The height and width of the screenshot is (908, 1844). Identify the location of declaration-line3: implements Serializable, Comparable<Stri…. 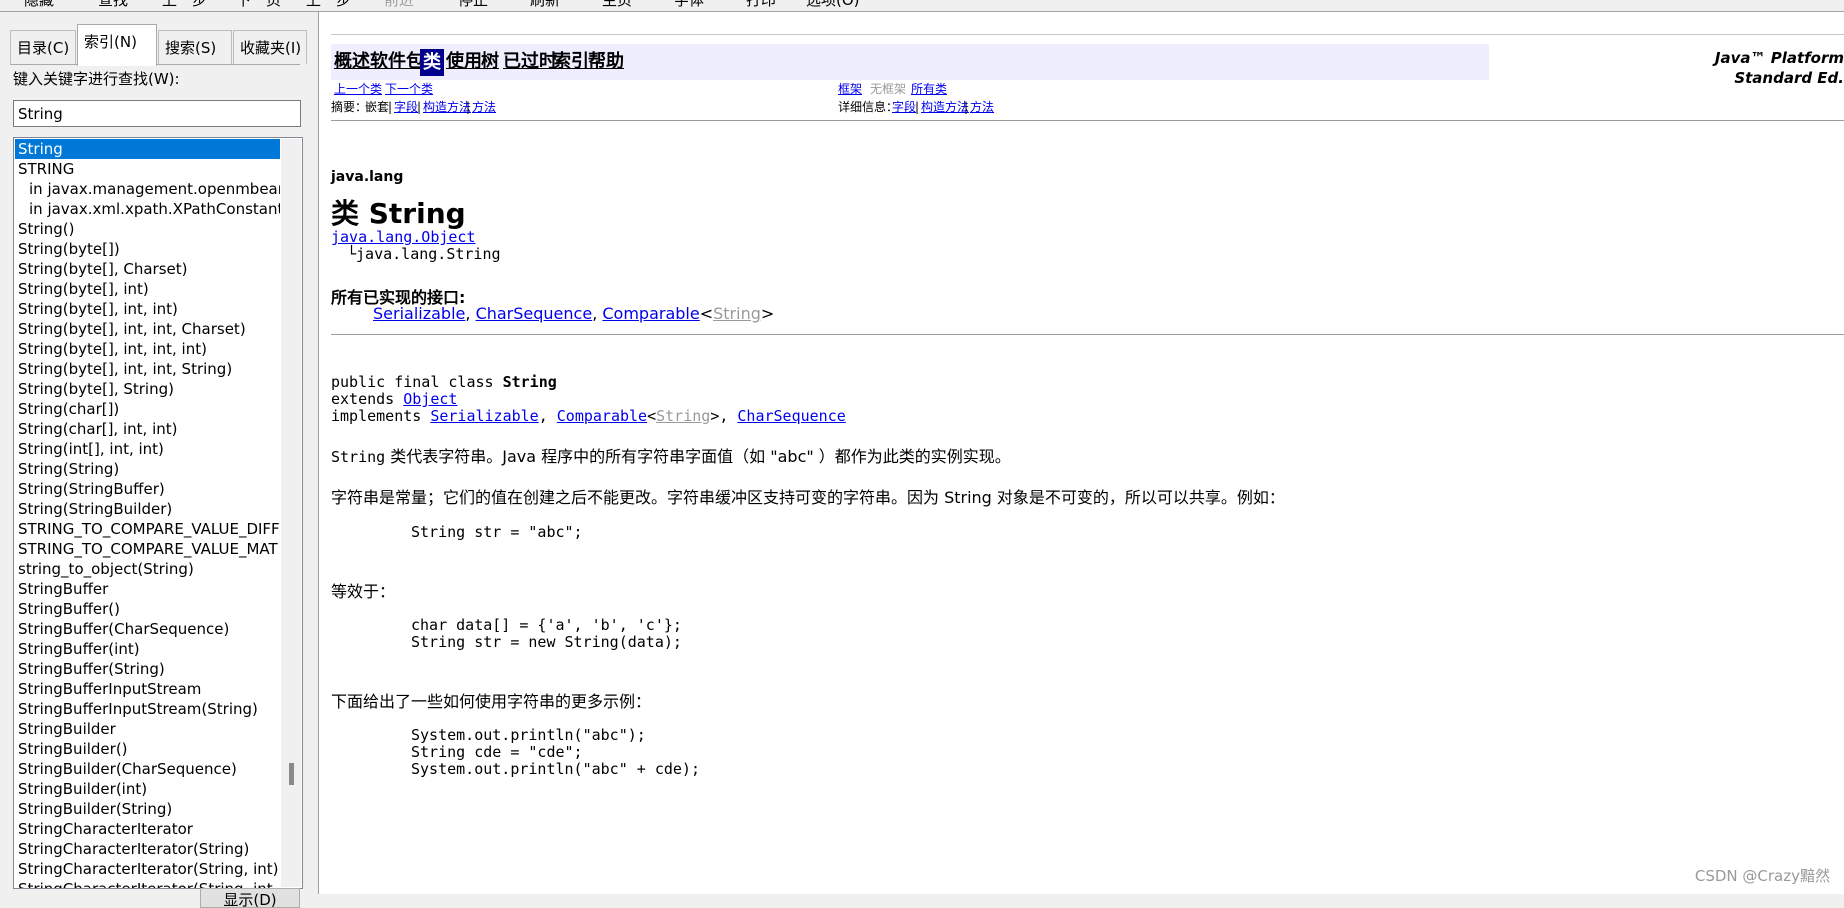
(588, 416).